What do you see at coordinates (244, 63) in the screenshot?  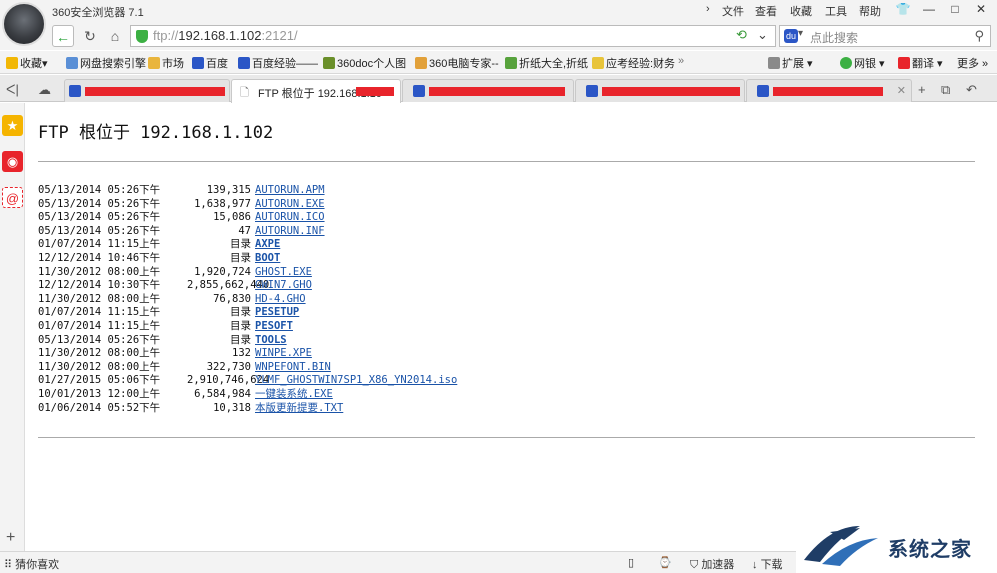 I see `baidu-paw-icon` at bounding box center [244, 63].